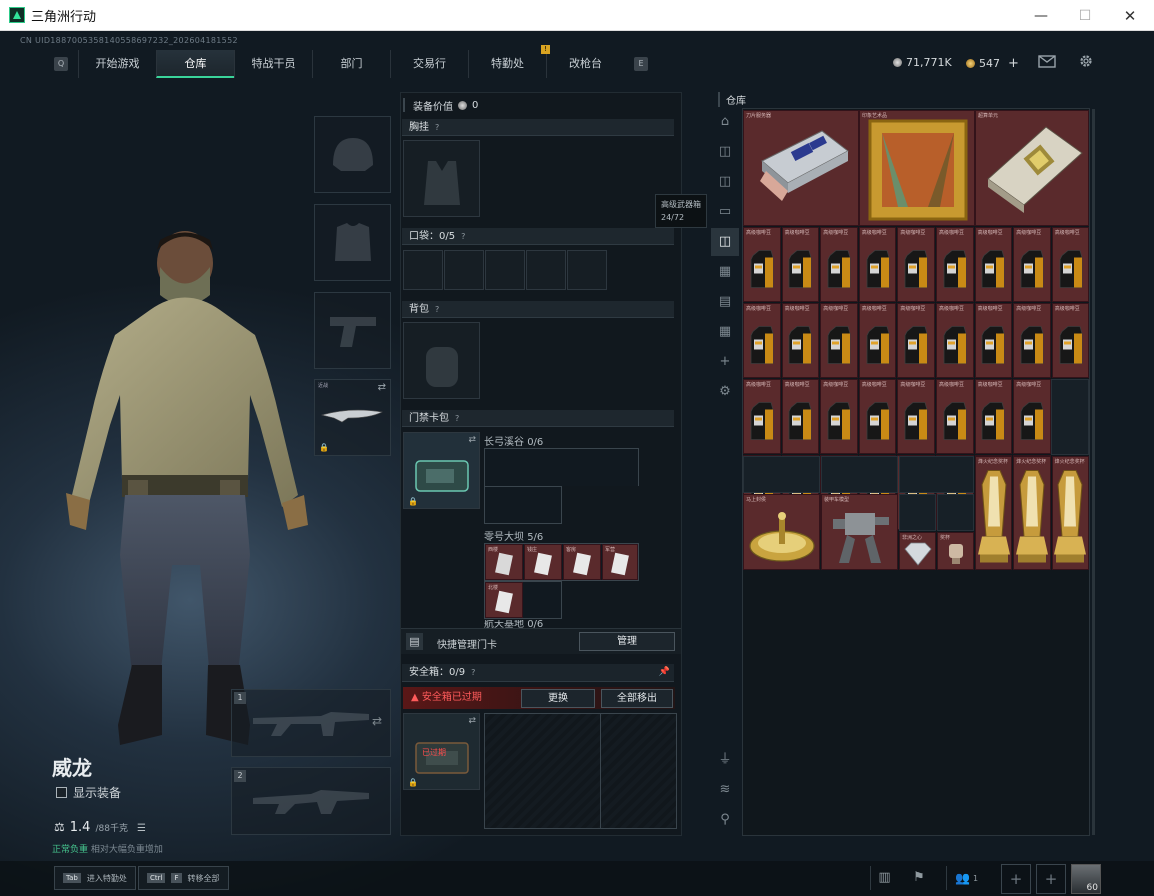 Image resolution: width=1154 pixels, height=896 pixels. What do you see at coordinates (352, 330) in the screenshot?
I see `pistol-slot` at bounding box center [352, 330].